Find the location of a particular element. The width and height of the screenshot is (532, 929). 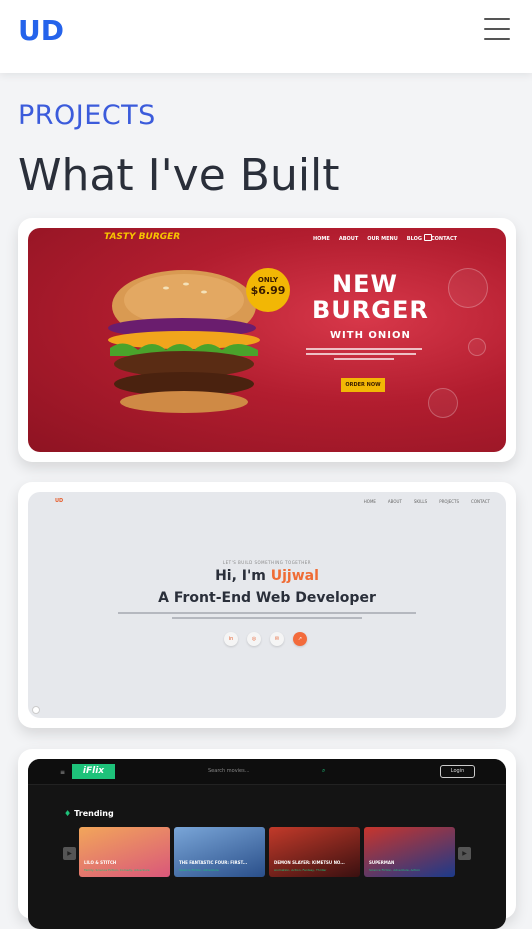

prev-arrow-icon: ▶ is located at coordinates (69, 853).